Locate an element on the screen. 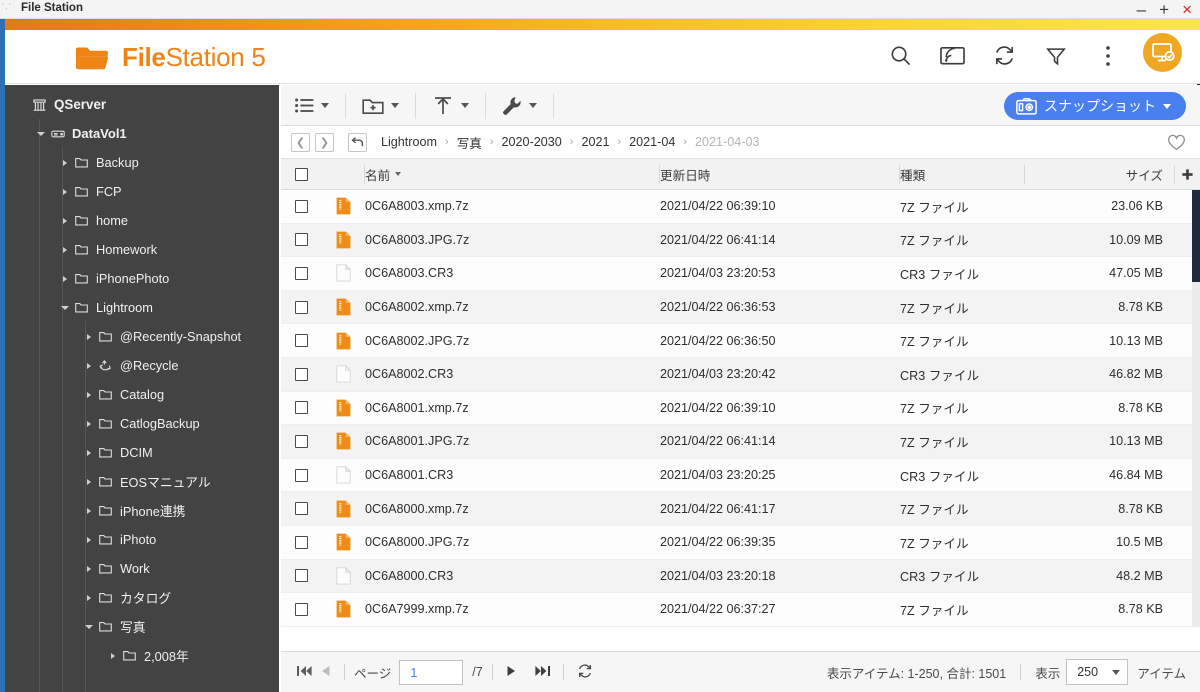 Image resolution: width=1200 pixels, height=692 pixels. maximize-button: + is located at coordinates (1164, 9).